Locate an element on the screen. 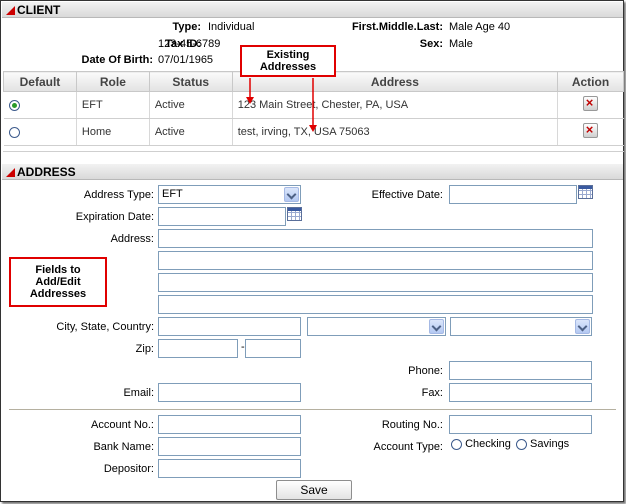 The height and width of the screenshot is (504, 626). save-button: Save is located at coordinates (314, 490).